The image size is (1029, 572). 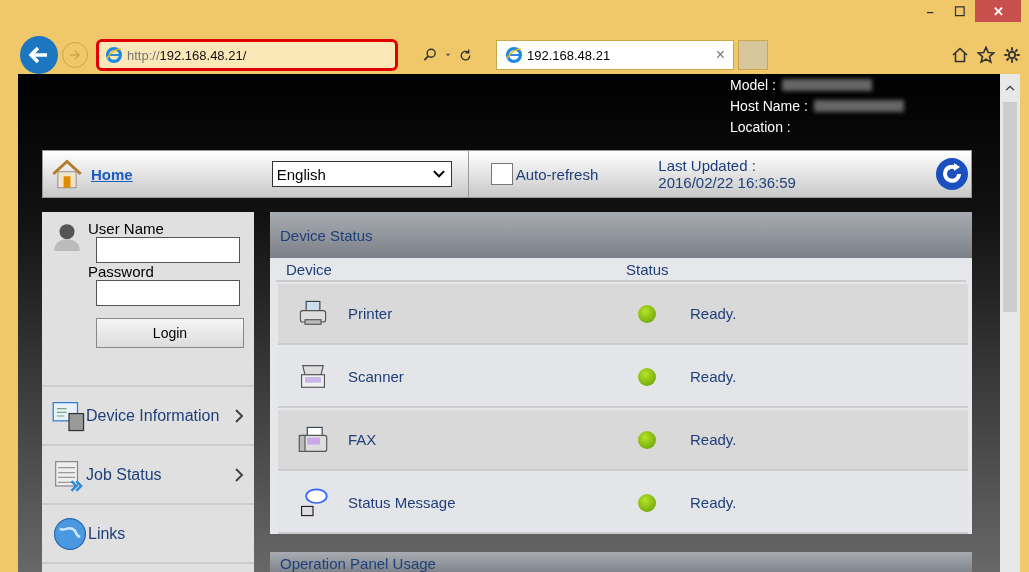 What do you see at coordinates (371, 313) in the screenshot?
I see `device-name: Printer` at bounding box center [371, 313].